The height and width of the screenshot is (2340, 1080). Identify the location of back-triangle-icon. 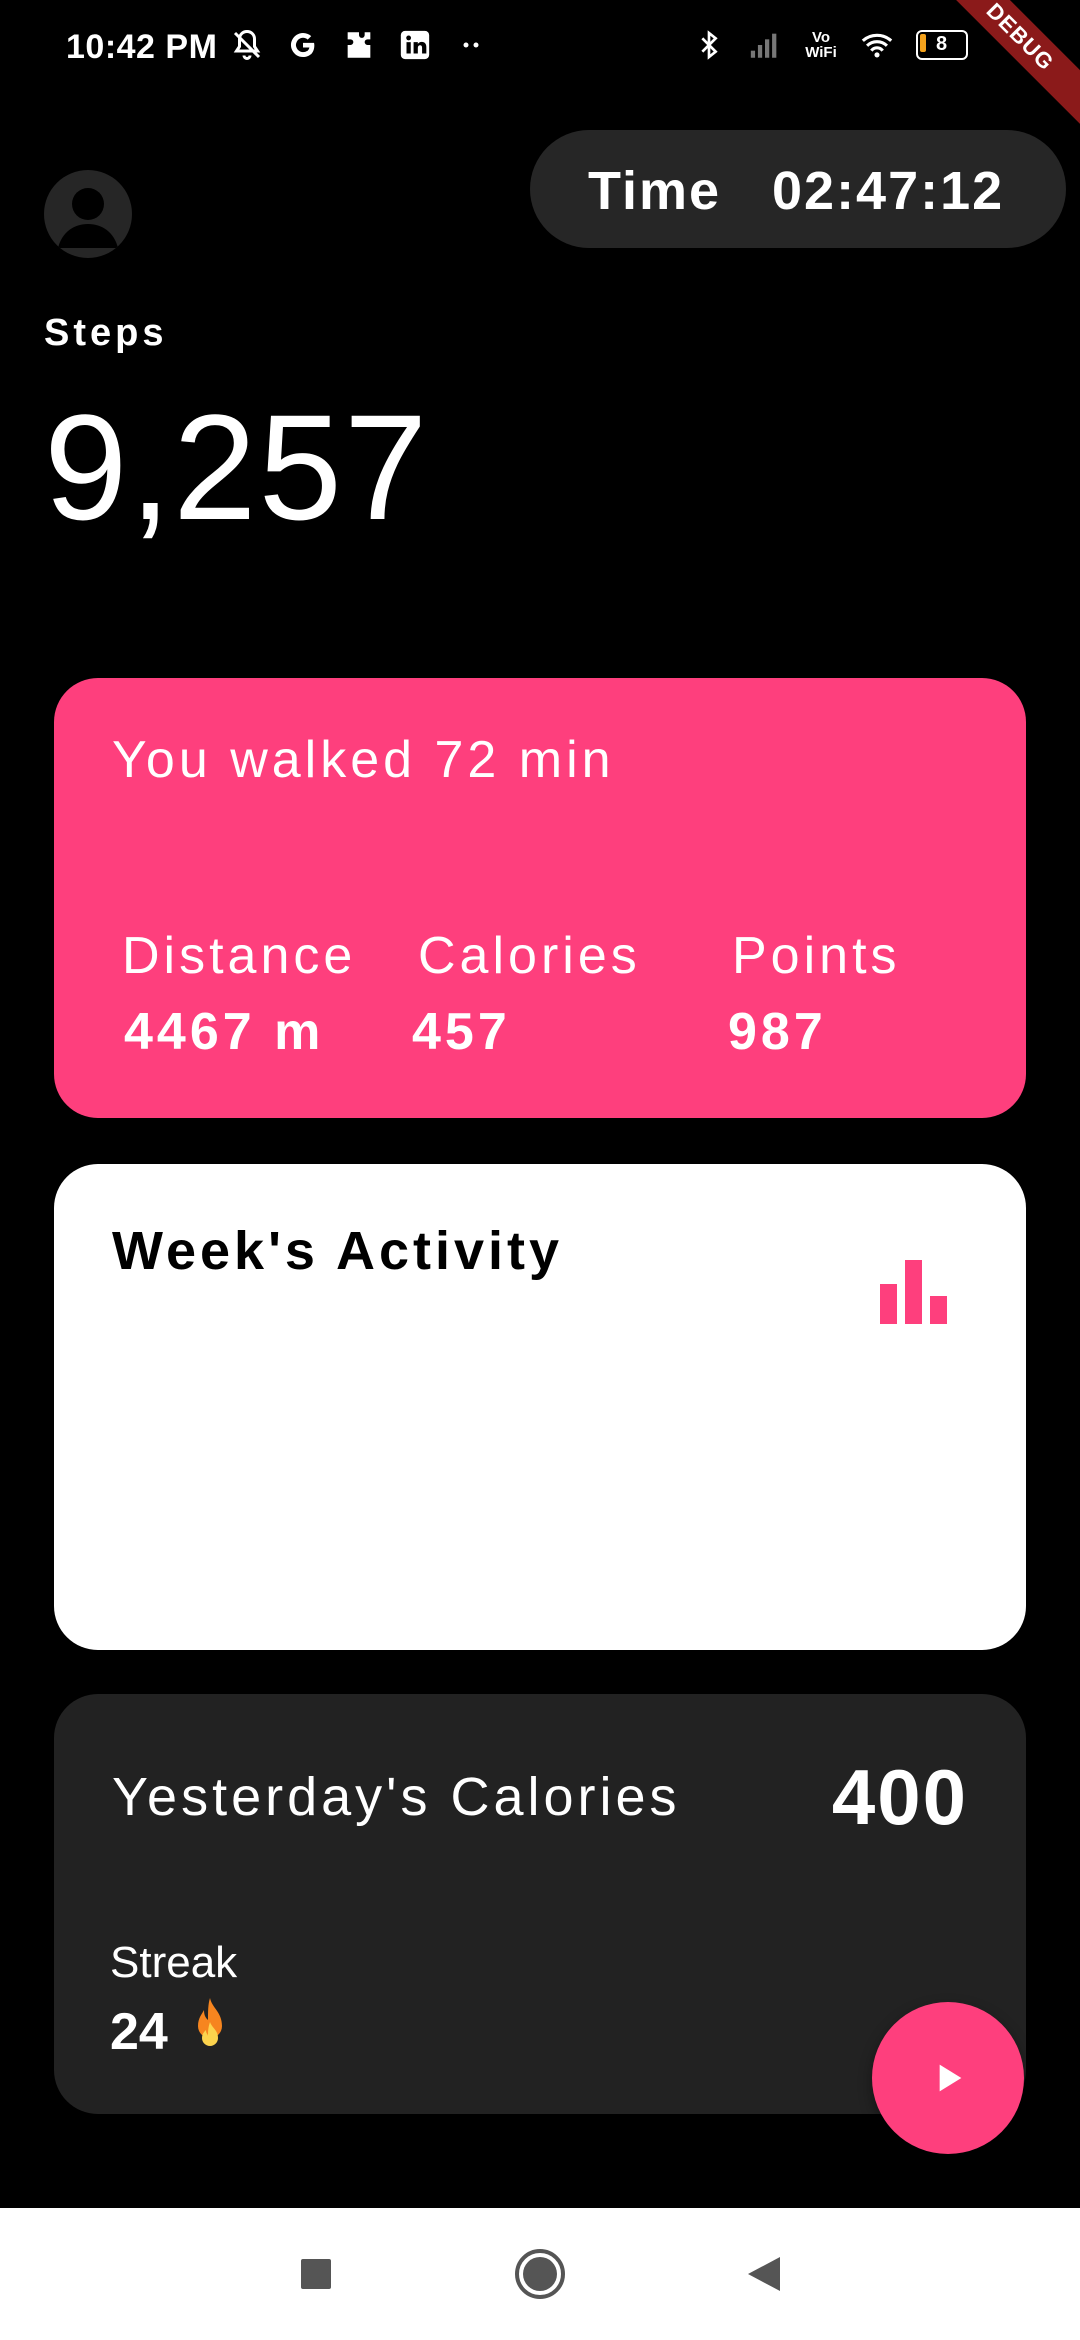
(764, 2274).